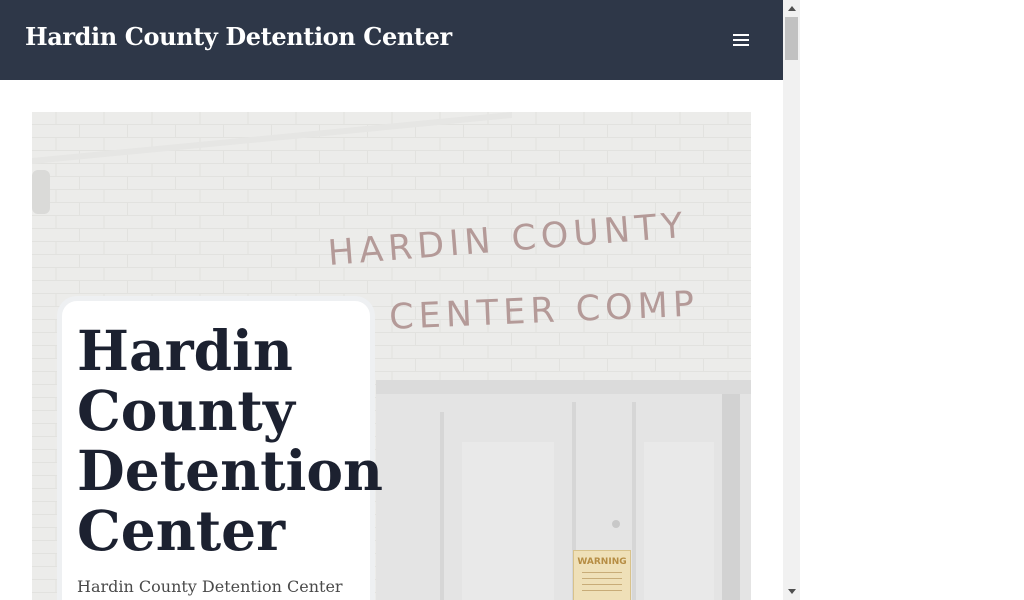 This screenshot has width=1024, height=600. Describe the element at coordinates (238, 36) in the screenshot. I see `site-title: Hardin County Detention Center` at that location.